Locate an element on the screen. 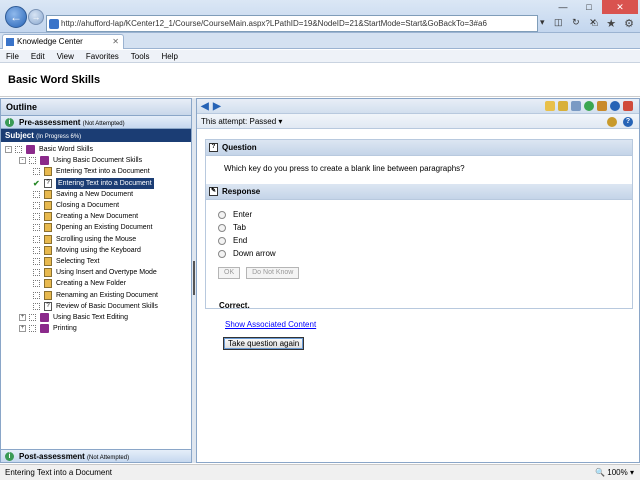  back-button: ← is located at coordinates (16, 17).